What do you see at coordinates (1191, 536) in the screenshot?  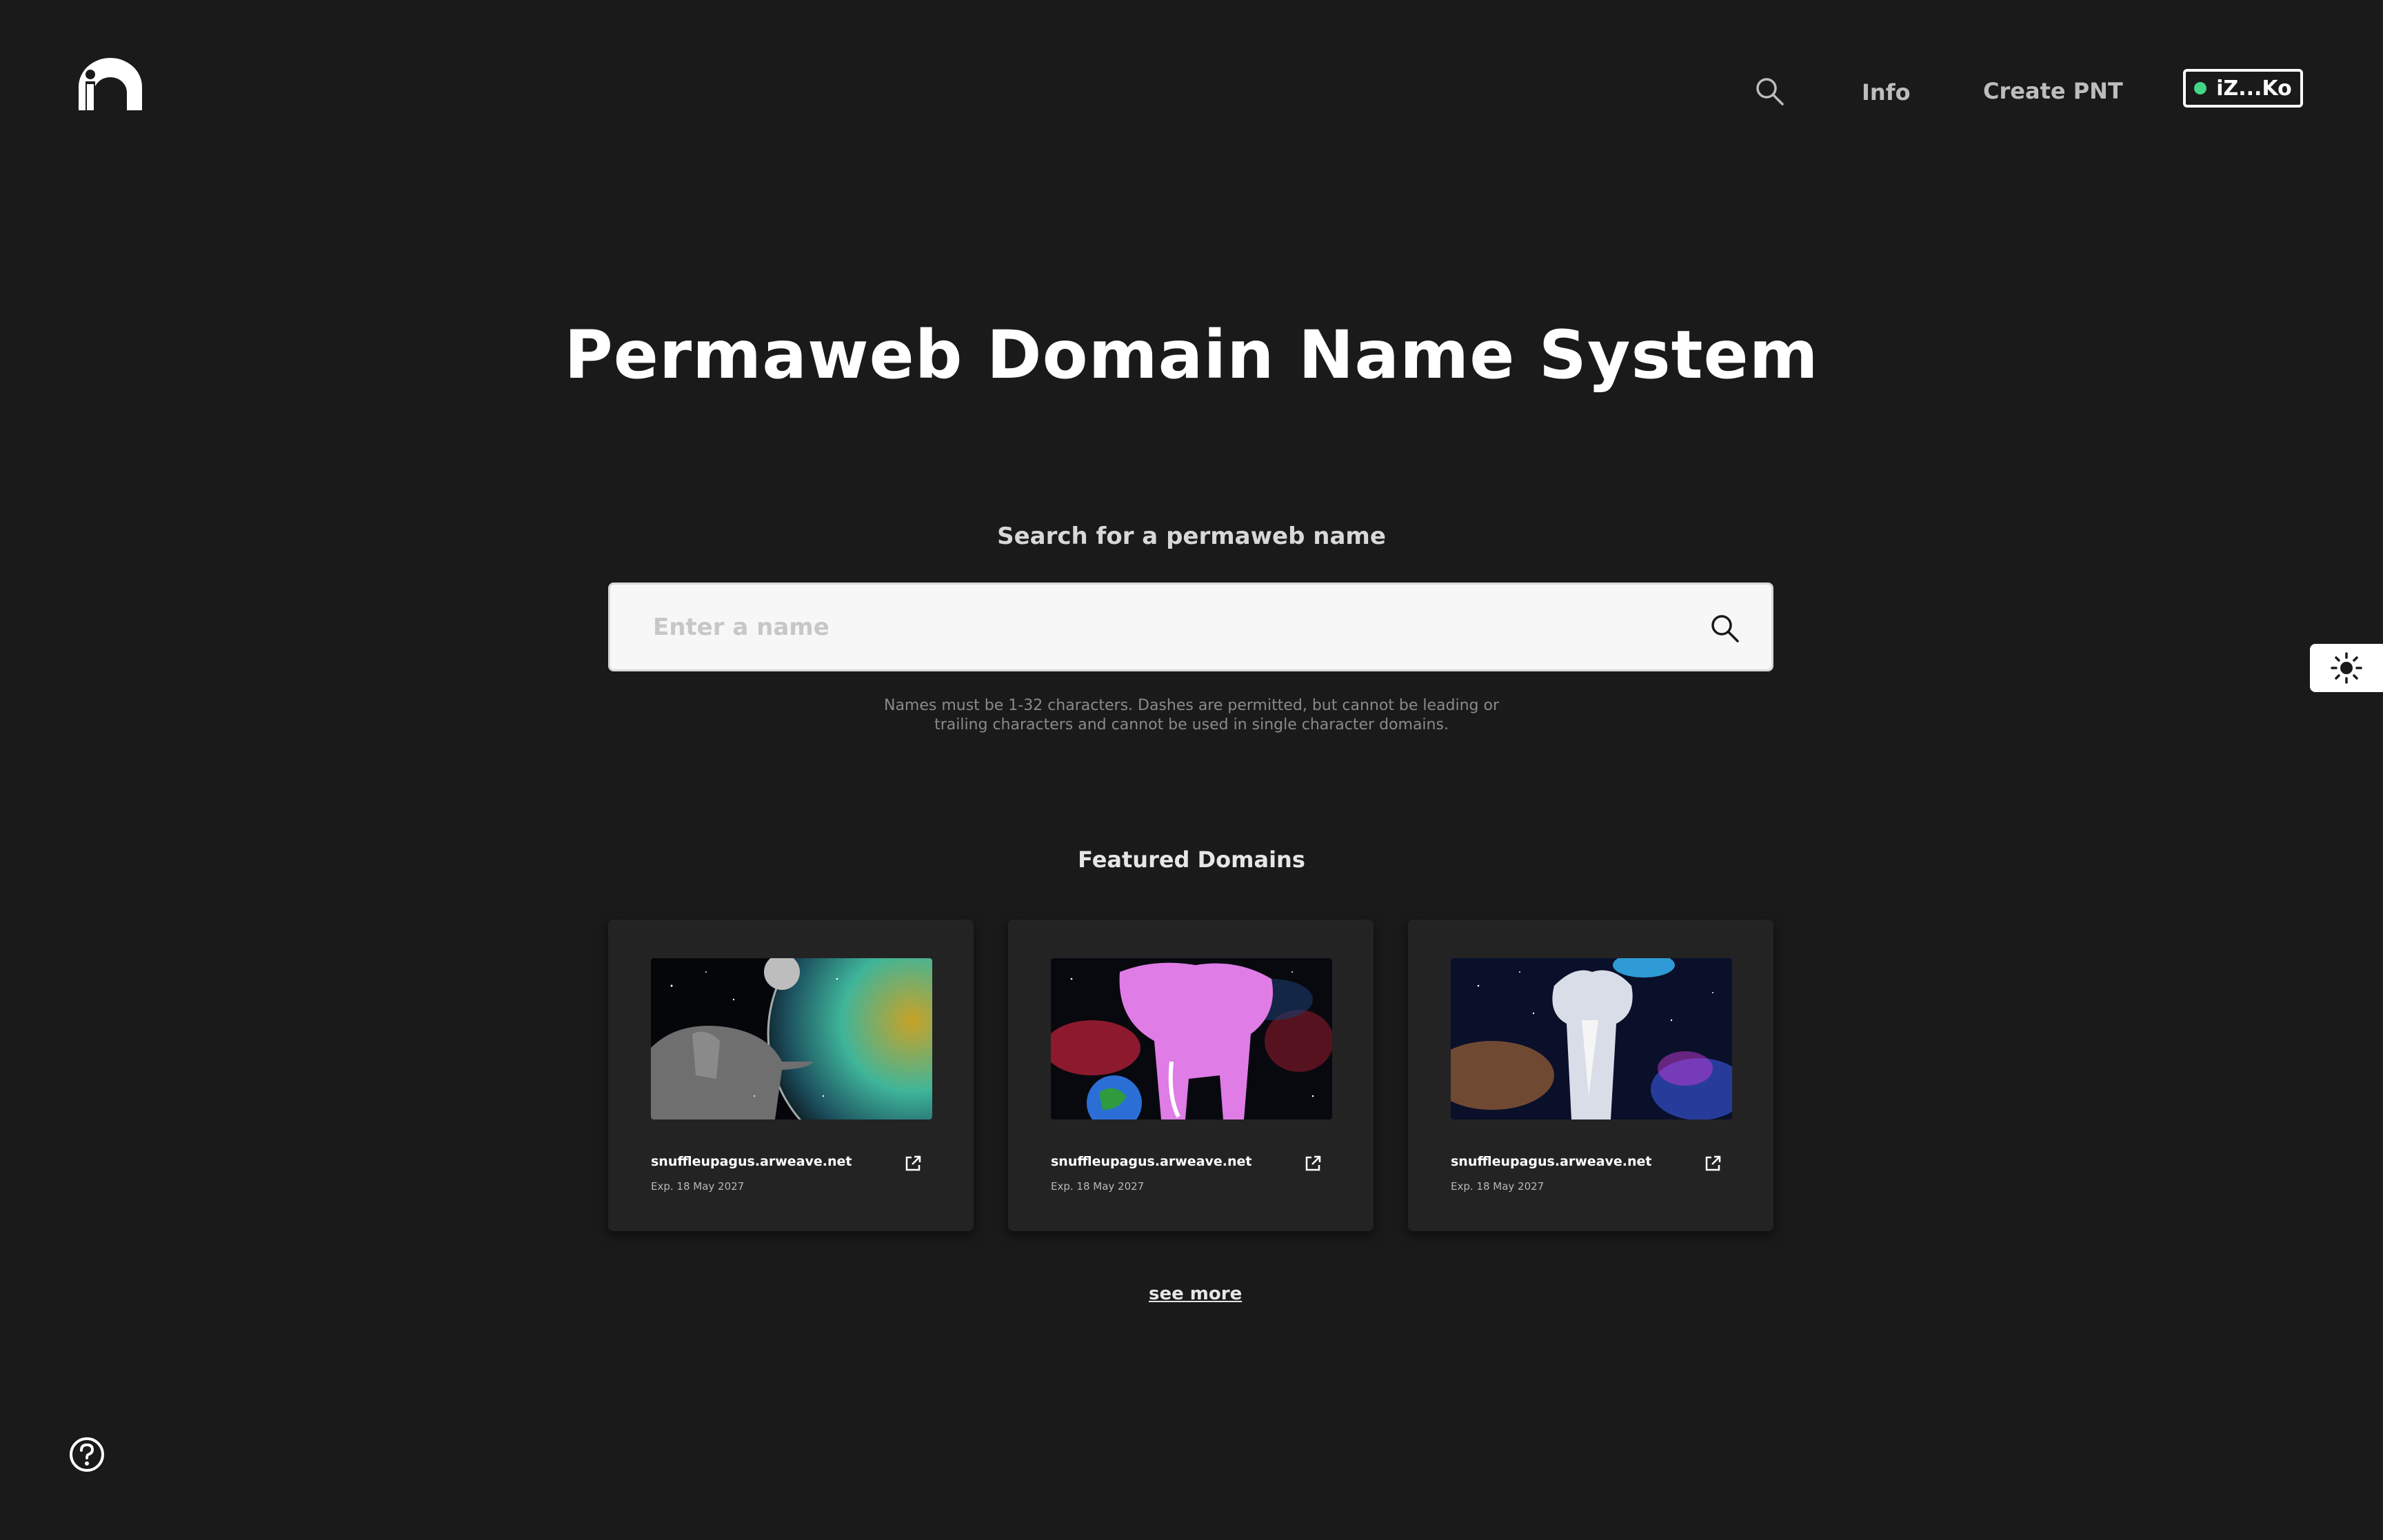 I see `search-label: Search for a permaweb name` at bounding box center [1191, 536].